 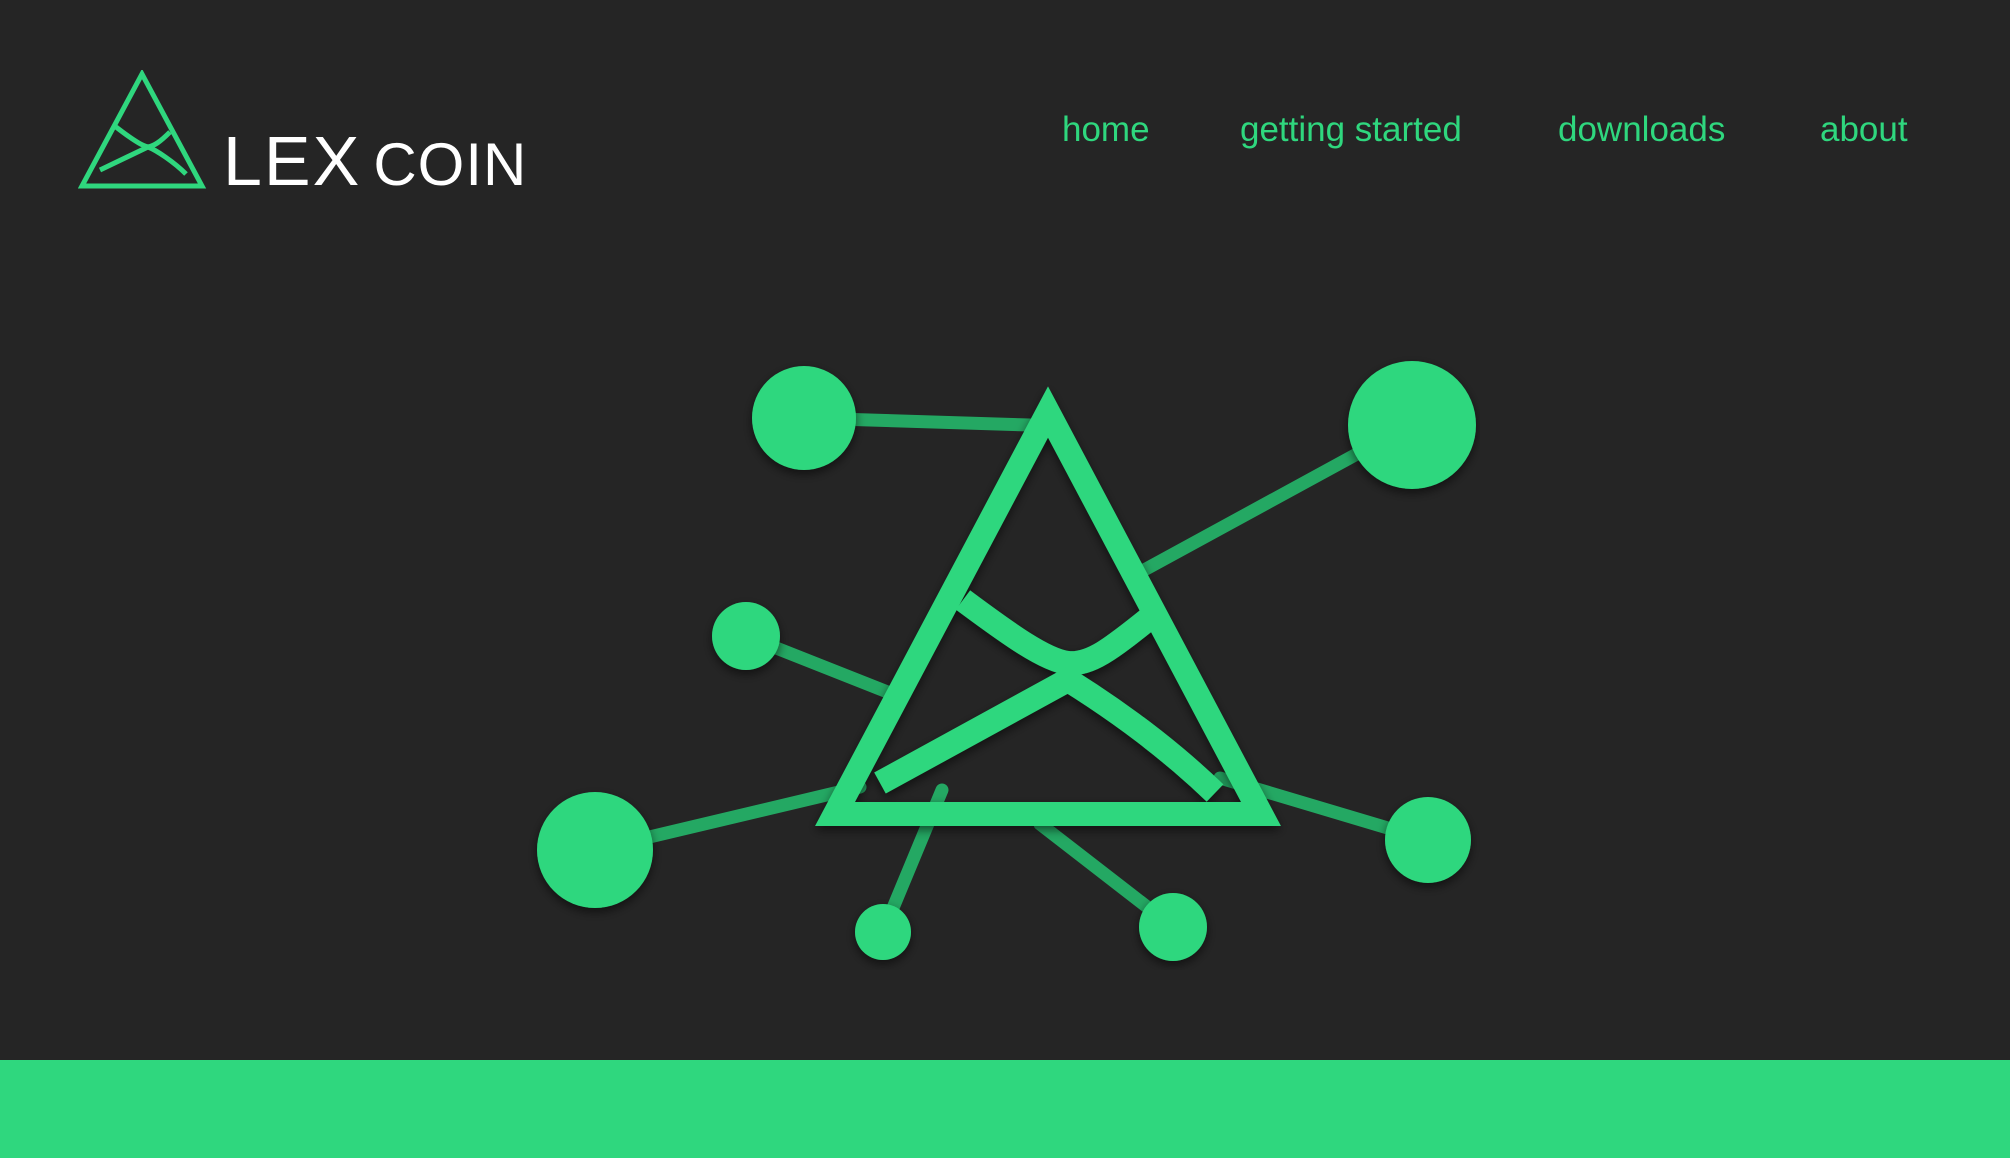 I want to click on node-top-right, so click(x=1412, y=425).